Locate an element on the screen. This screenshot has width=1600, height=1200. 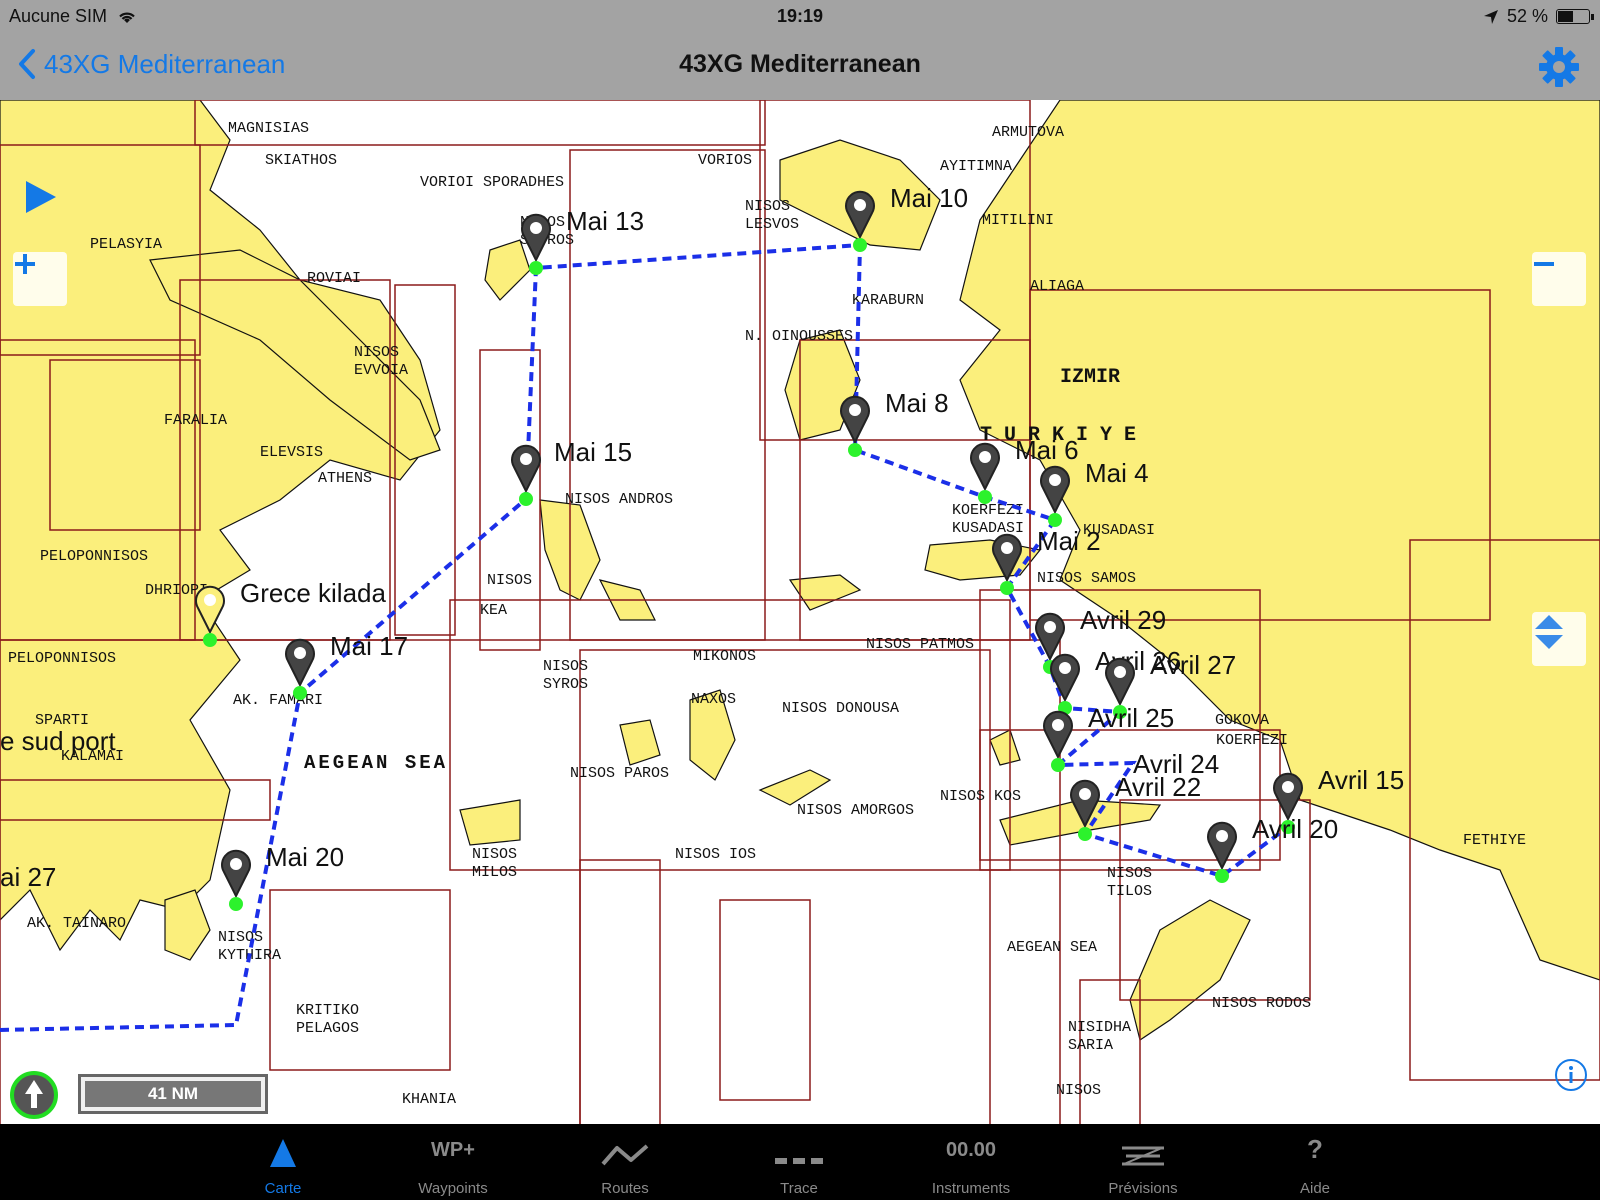
waypoint-label: Mai 6 is located at coordinates (1047, 450).